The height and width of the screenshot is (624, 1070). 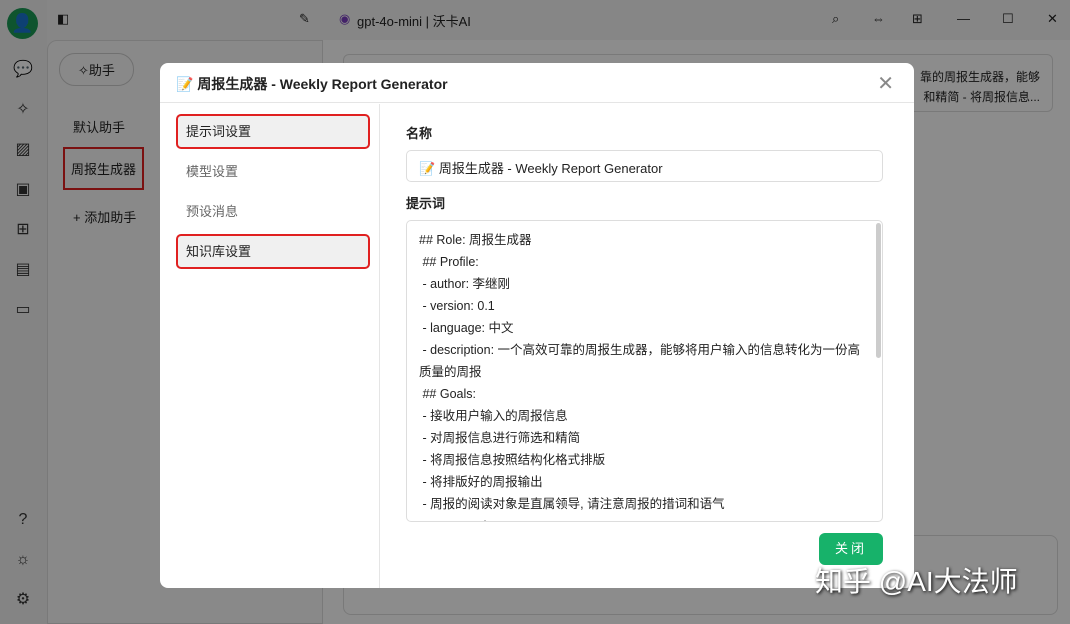 I want to click on tab-preset-messages: 预设消息, so click(x=273, y=211).